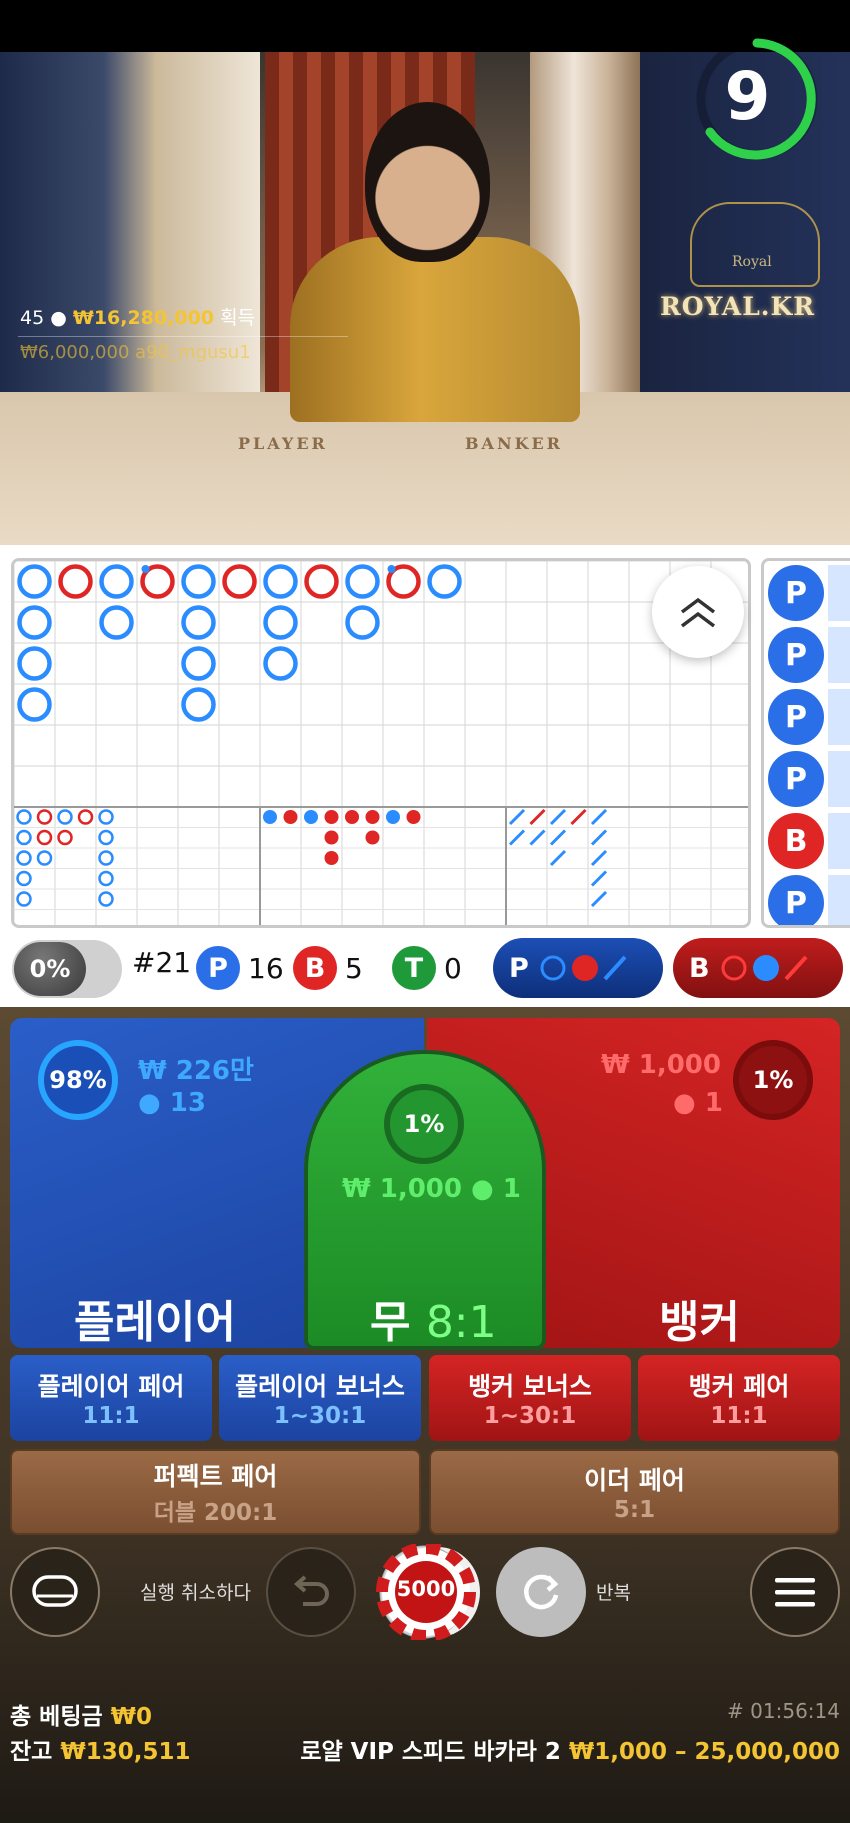 This screenshot has width=850, height=1823. I want to click on bead-chip: B, so click(796, 841).